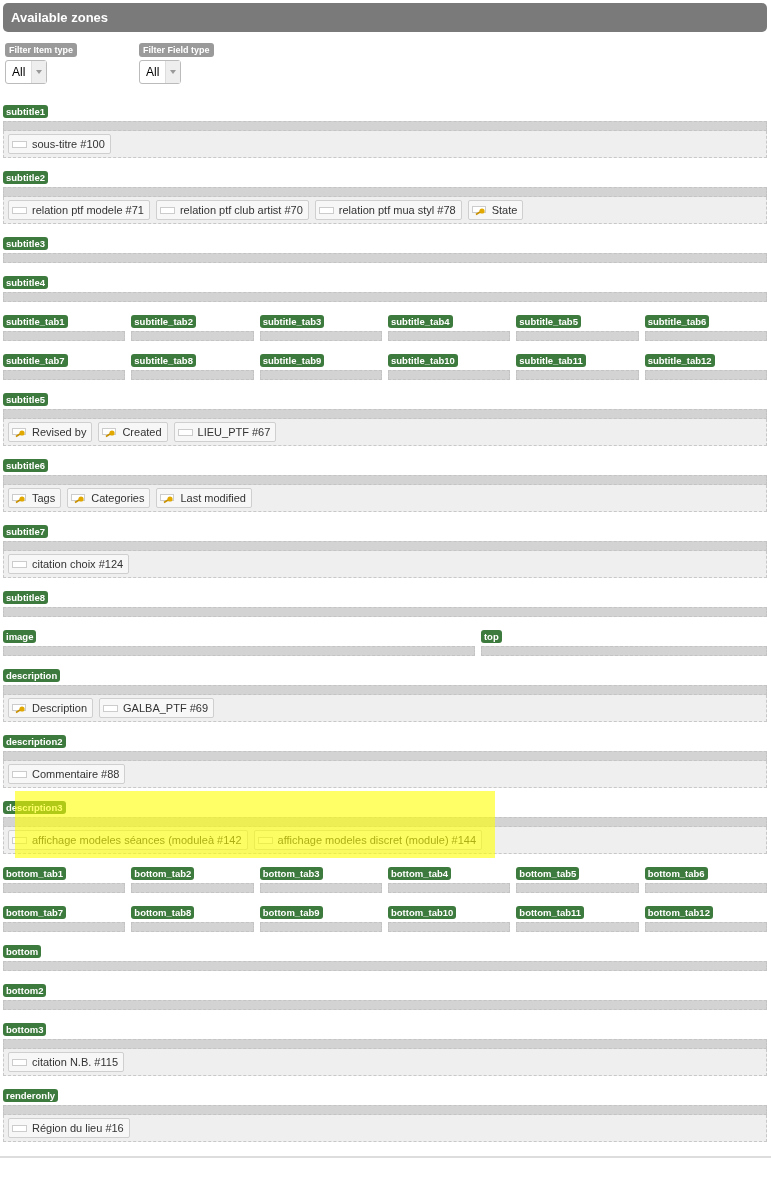 This screenshot has height=1200, width=771. What do you see at coordinates (26, 111) in the screenshot?
I see `zone-label: subtitle1` at bounding box center [26, 111].